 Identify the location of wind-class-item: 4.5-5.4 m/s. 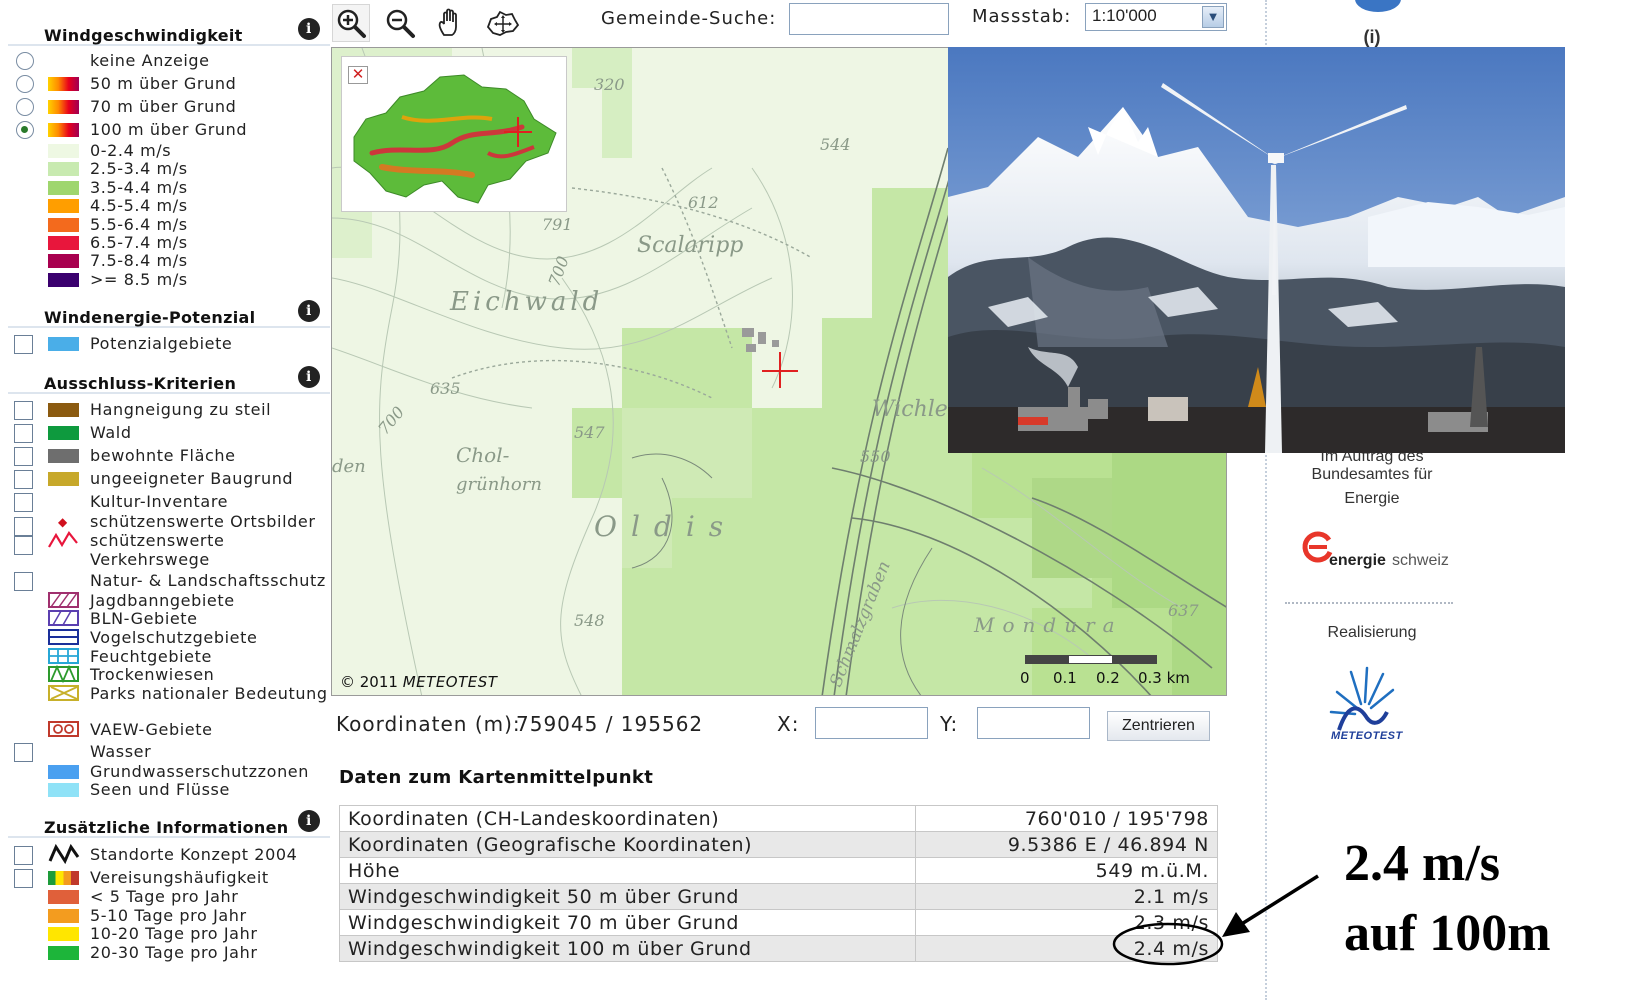
(167, 206).